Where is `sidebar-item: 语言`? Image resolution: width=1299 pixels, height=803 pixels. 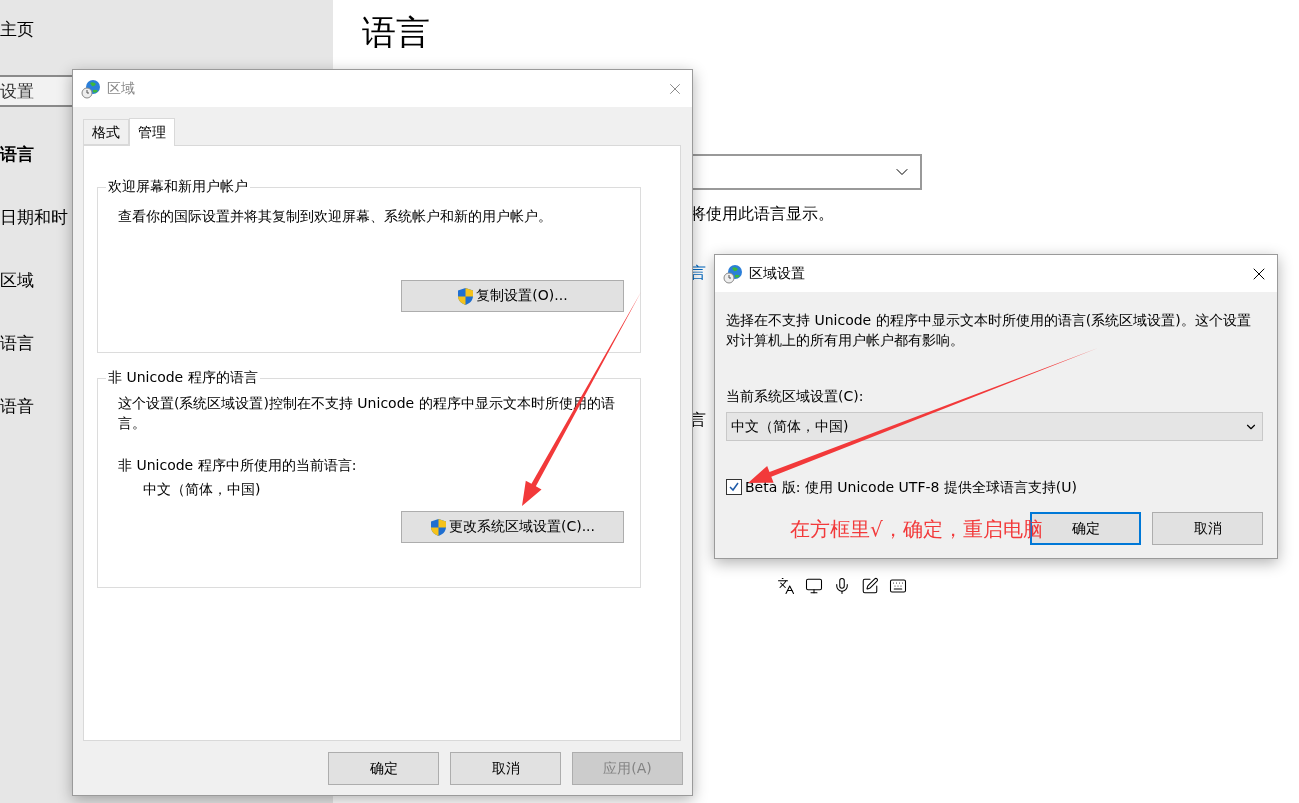
sidebar-item: 语言 is located at coordinates (17, 343).